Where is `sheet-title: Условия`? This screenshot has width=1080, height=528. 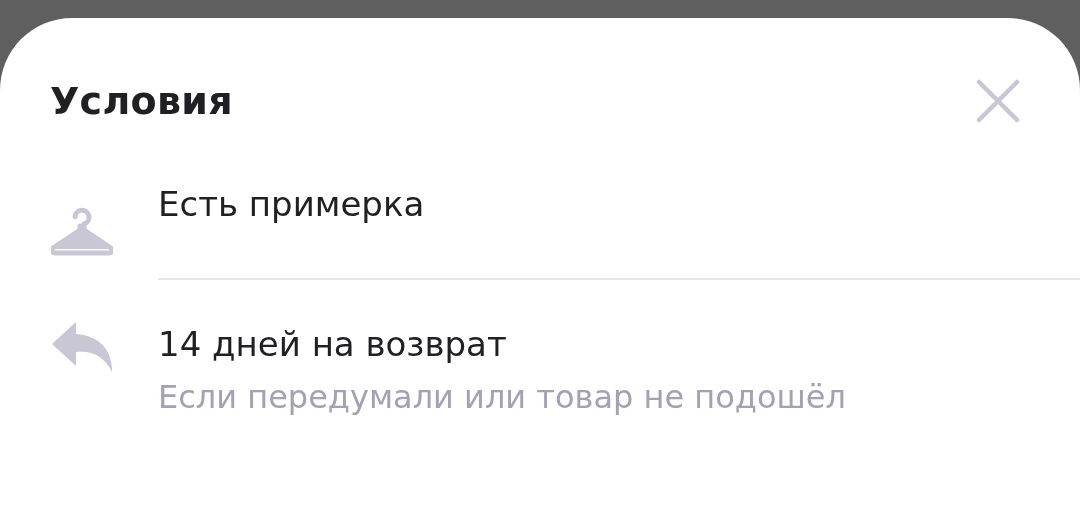
sheet-title: Условия is located at coordinates (141, 101).